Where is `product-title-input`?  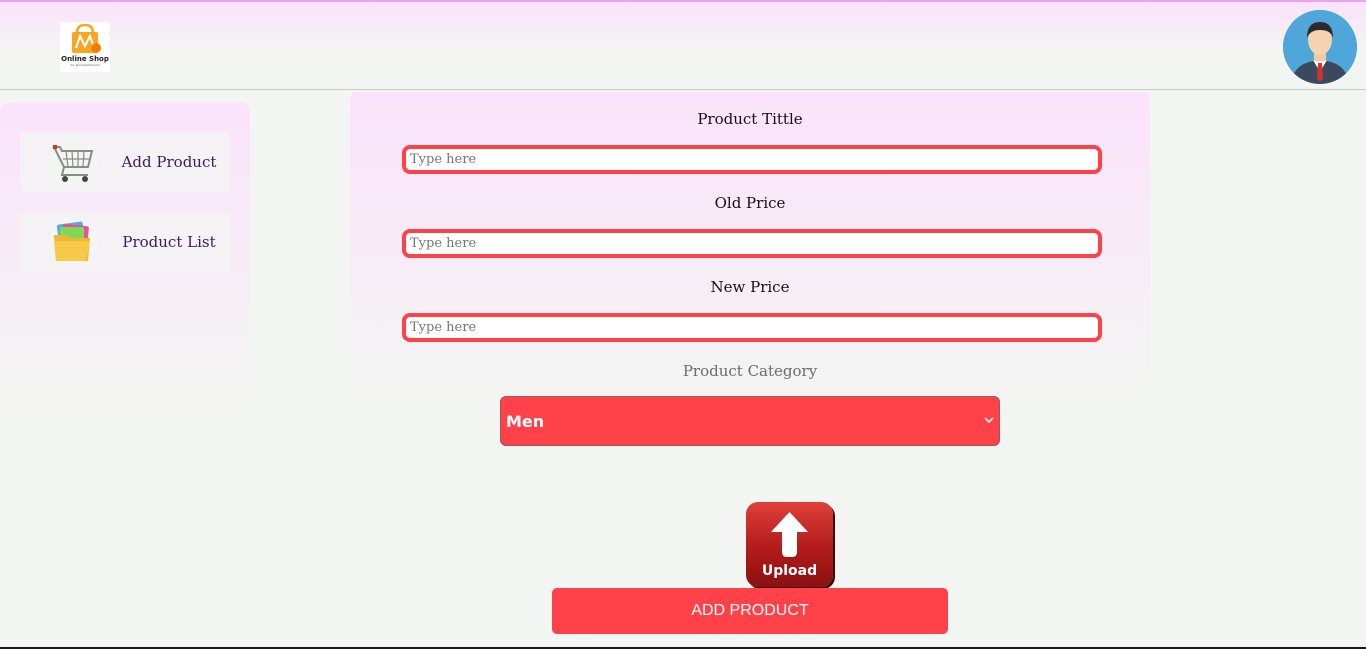
product-title-input is located at coordinates (752, 159).